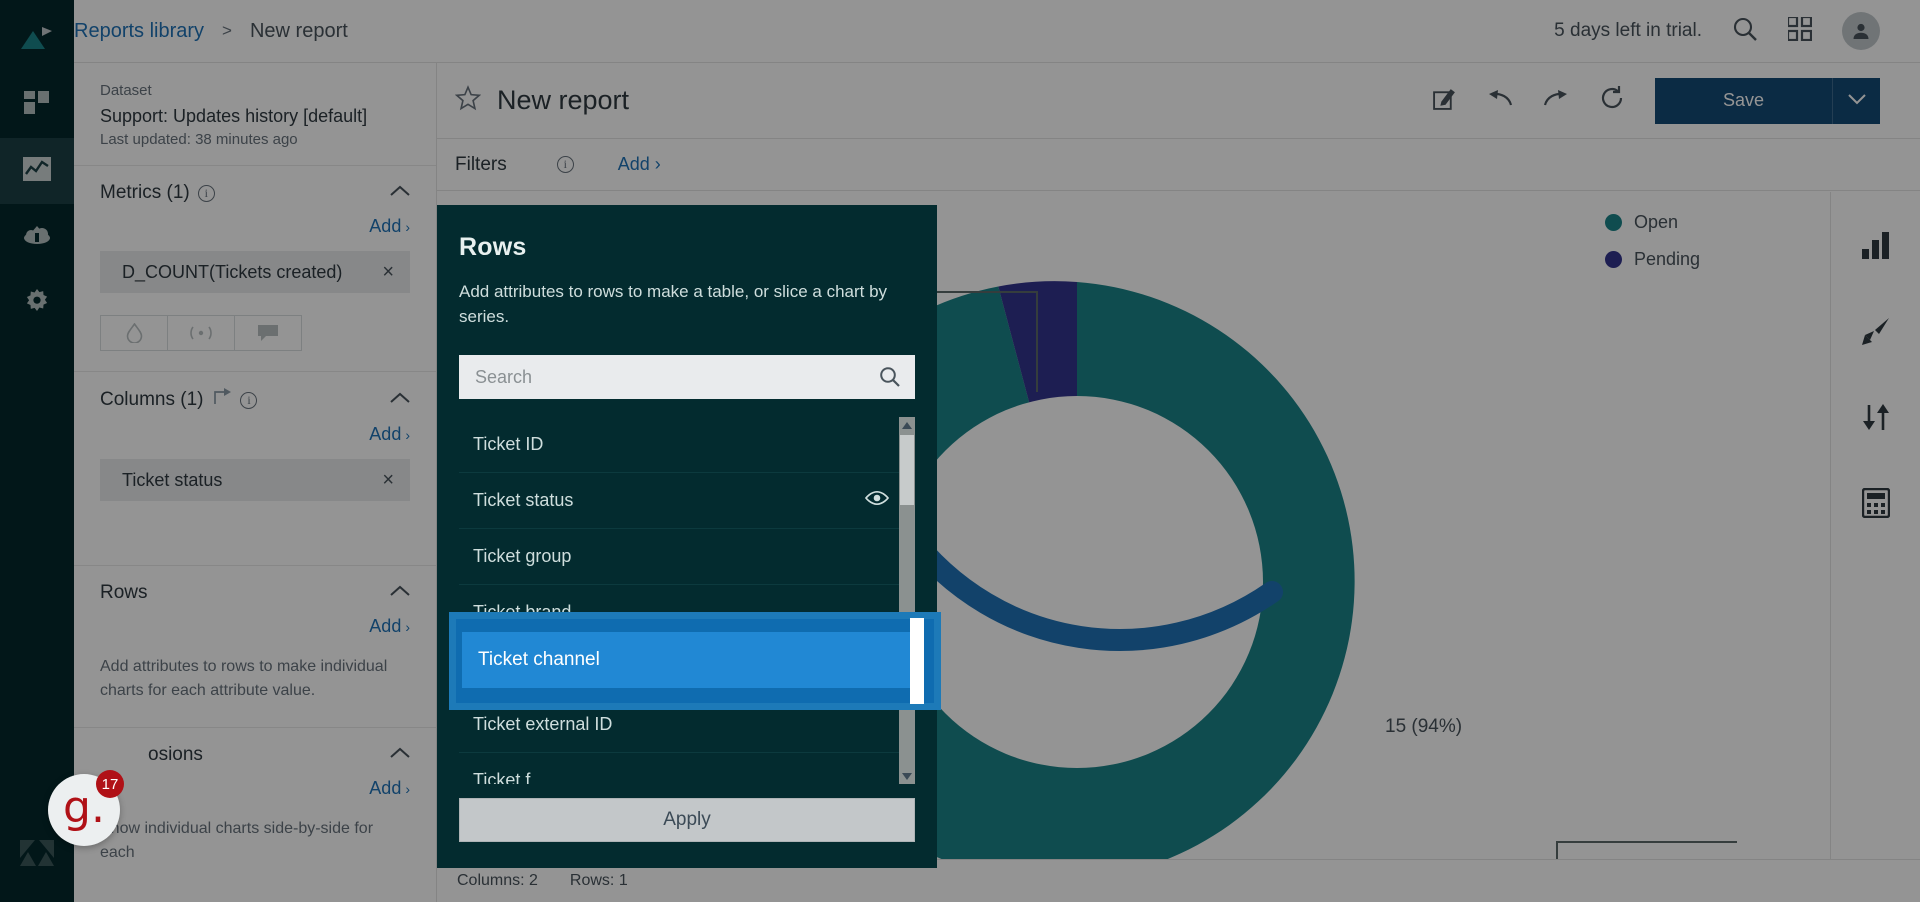 This screenshot has width=1920, height=902. Describe the element at coordinates (1876, 245) in the screenshot. I see `bar-chart-icon` at that location.